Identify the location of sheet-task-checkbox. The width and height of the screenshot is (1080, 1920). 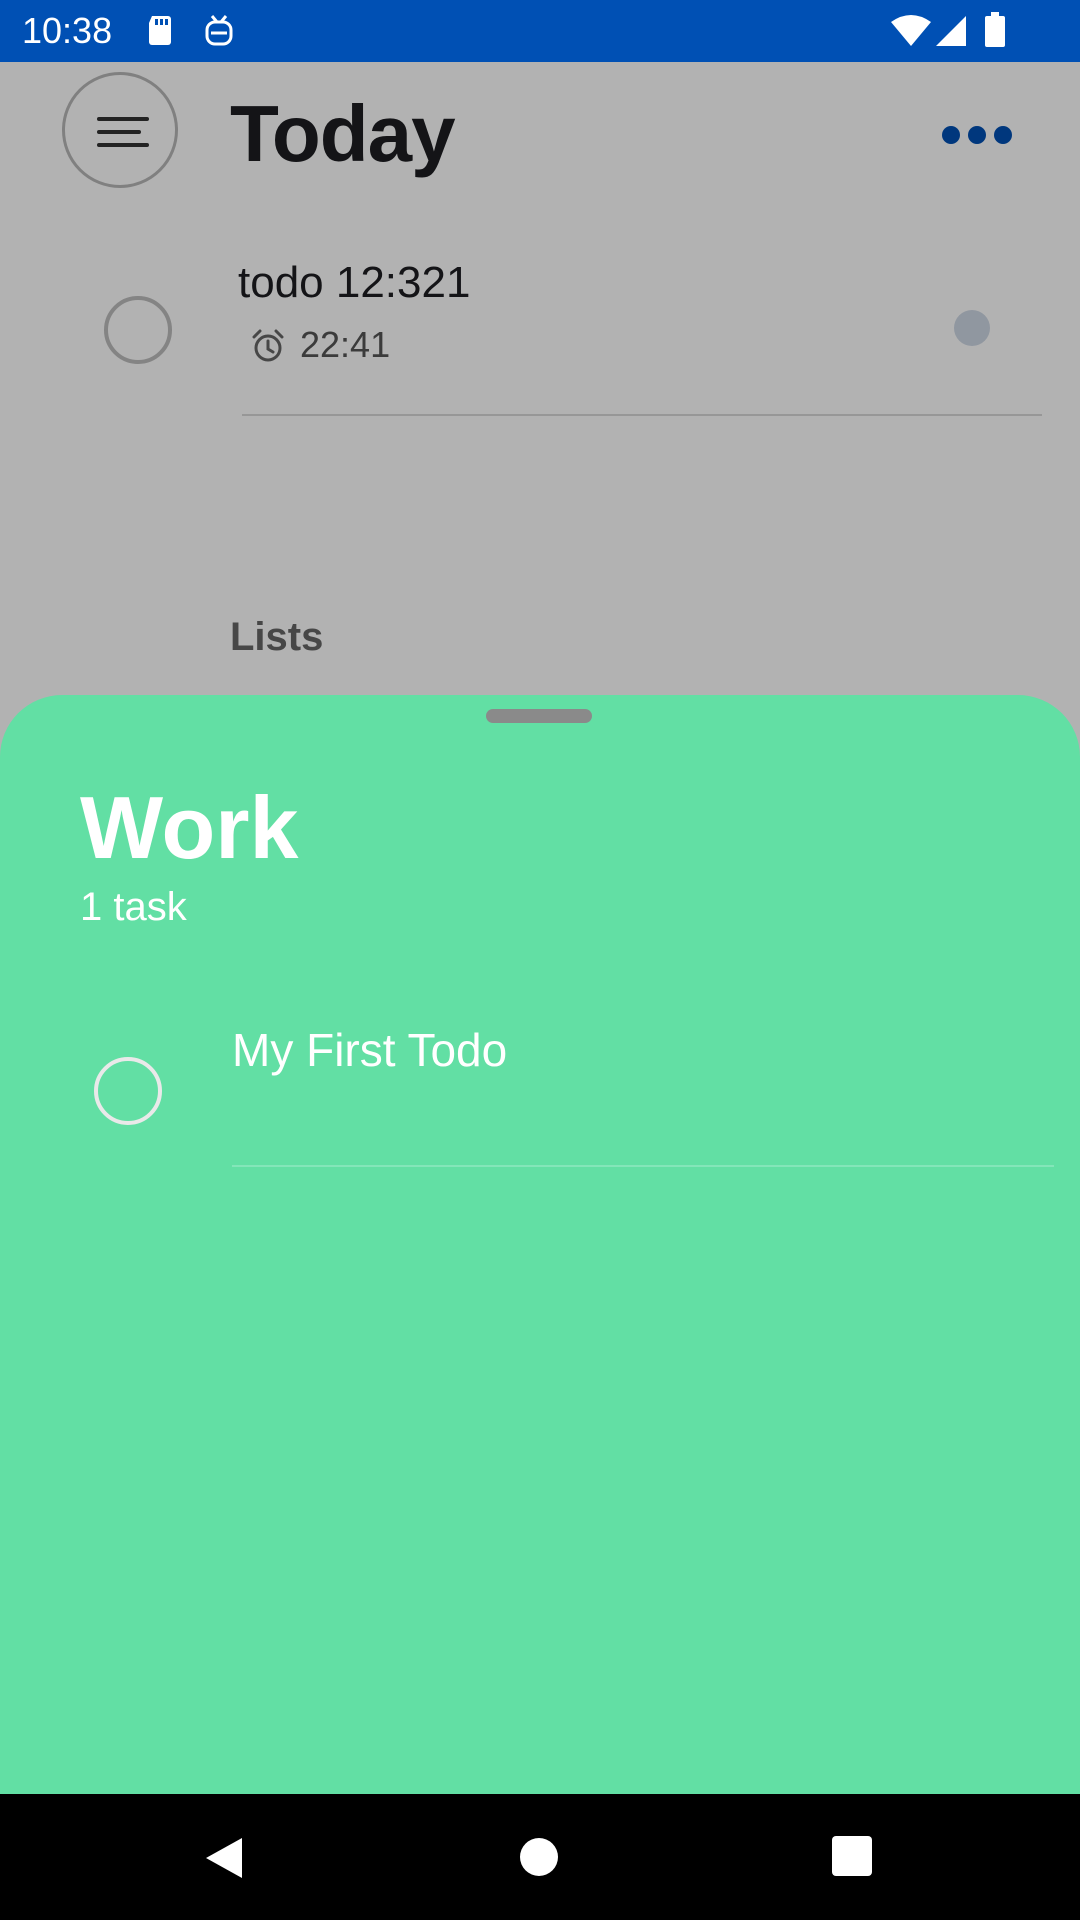
(128, 1091).